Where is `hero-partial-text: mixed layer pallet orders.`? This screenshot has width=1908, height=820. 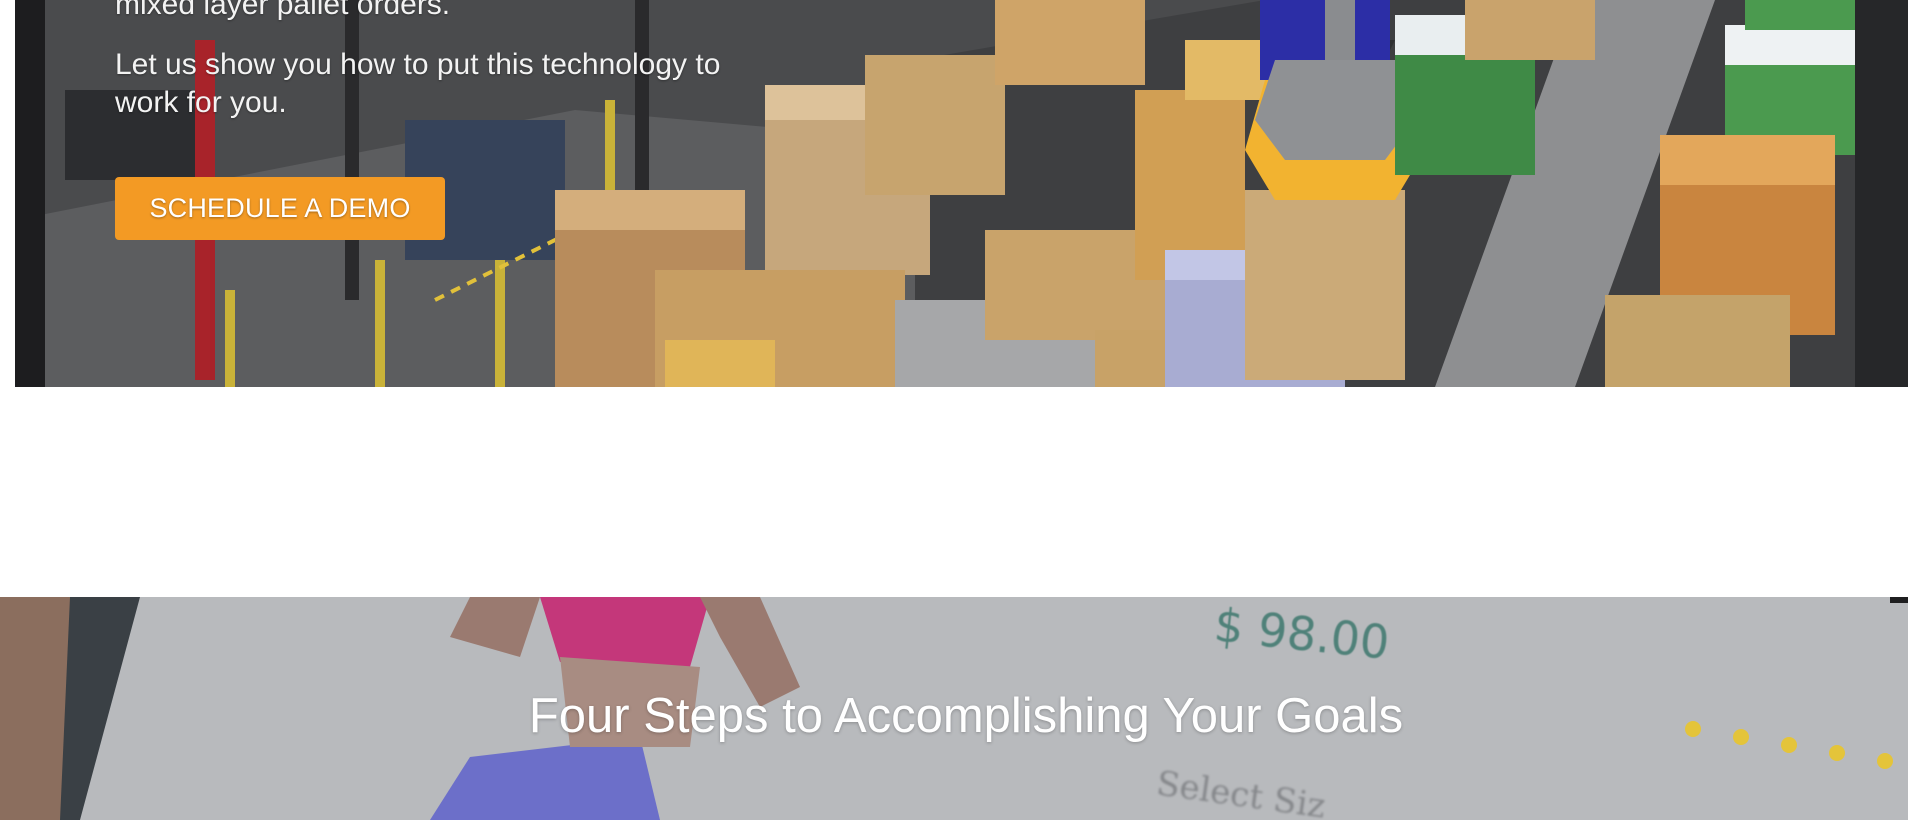 hero-partial-text: mixed layer pallet orders. is located at coordinates (283, 10).